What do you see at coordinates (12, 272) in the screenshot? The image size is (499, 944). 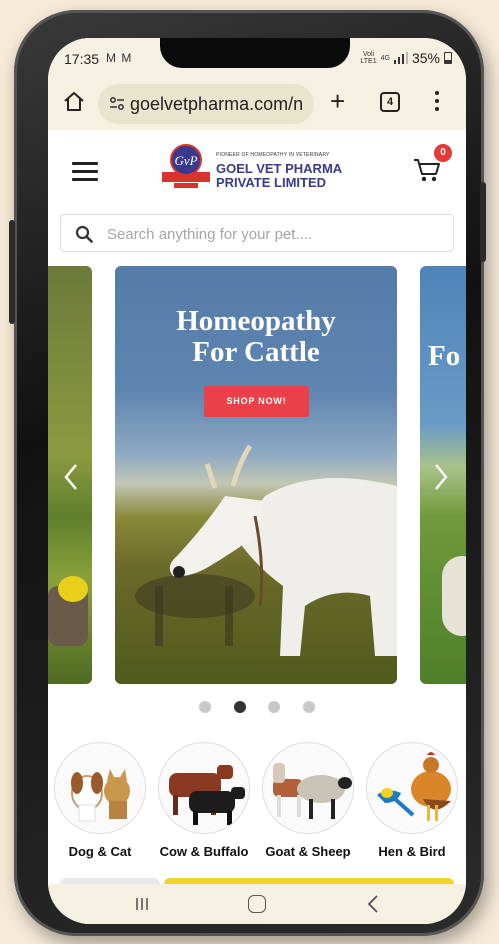 I see `volume-button` at bounding box center [12, 272].